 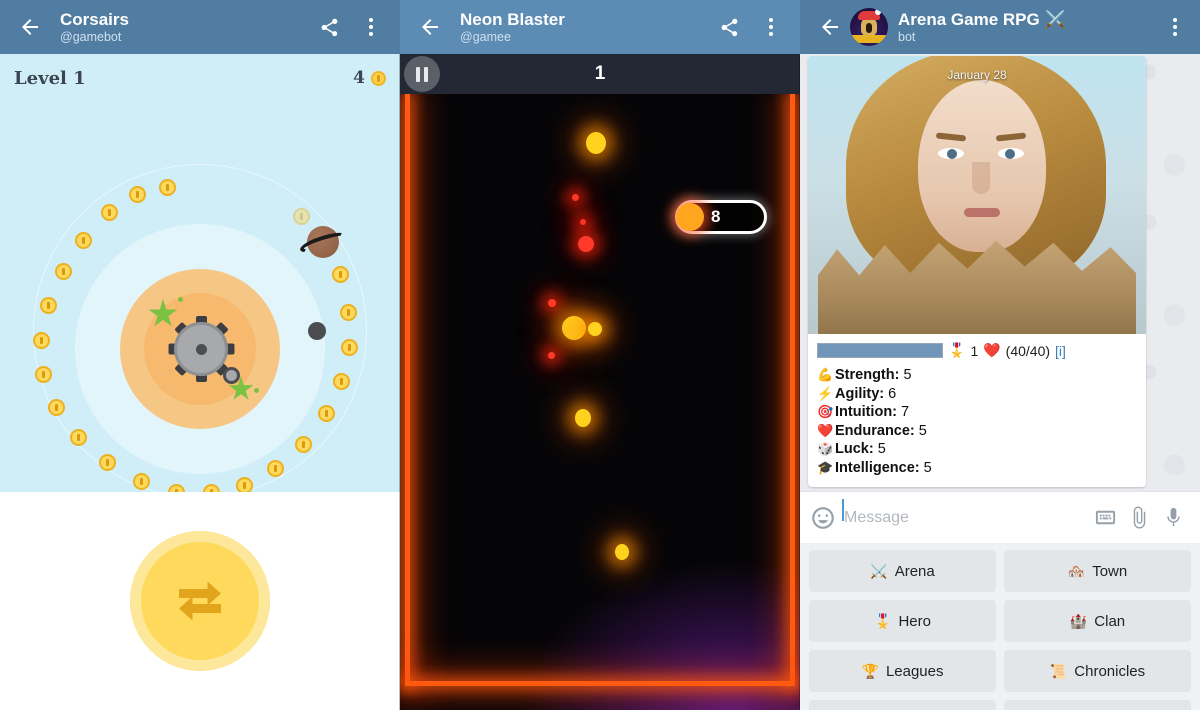 I want to click on menu-button-hero: 🎖️ Hero, so click(x=902, y=621).